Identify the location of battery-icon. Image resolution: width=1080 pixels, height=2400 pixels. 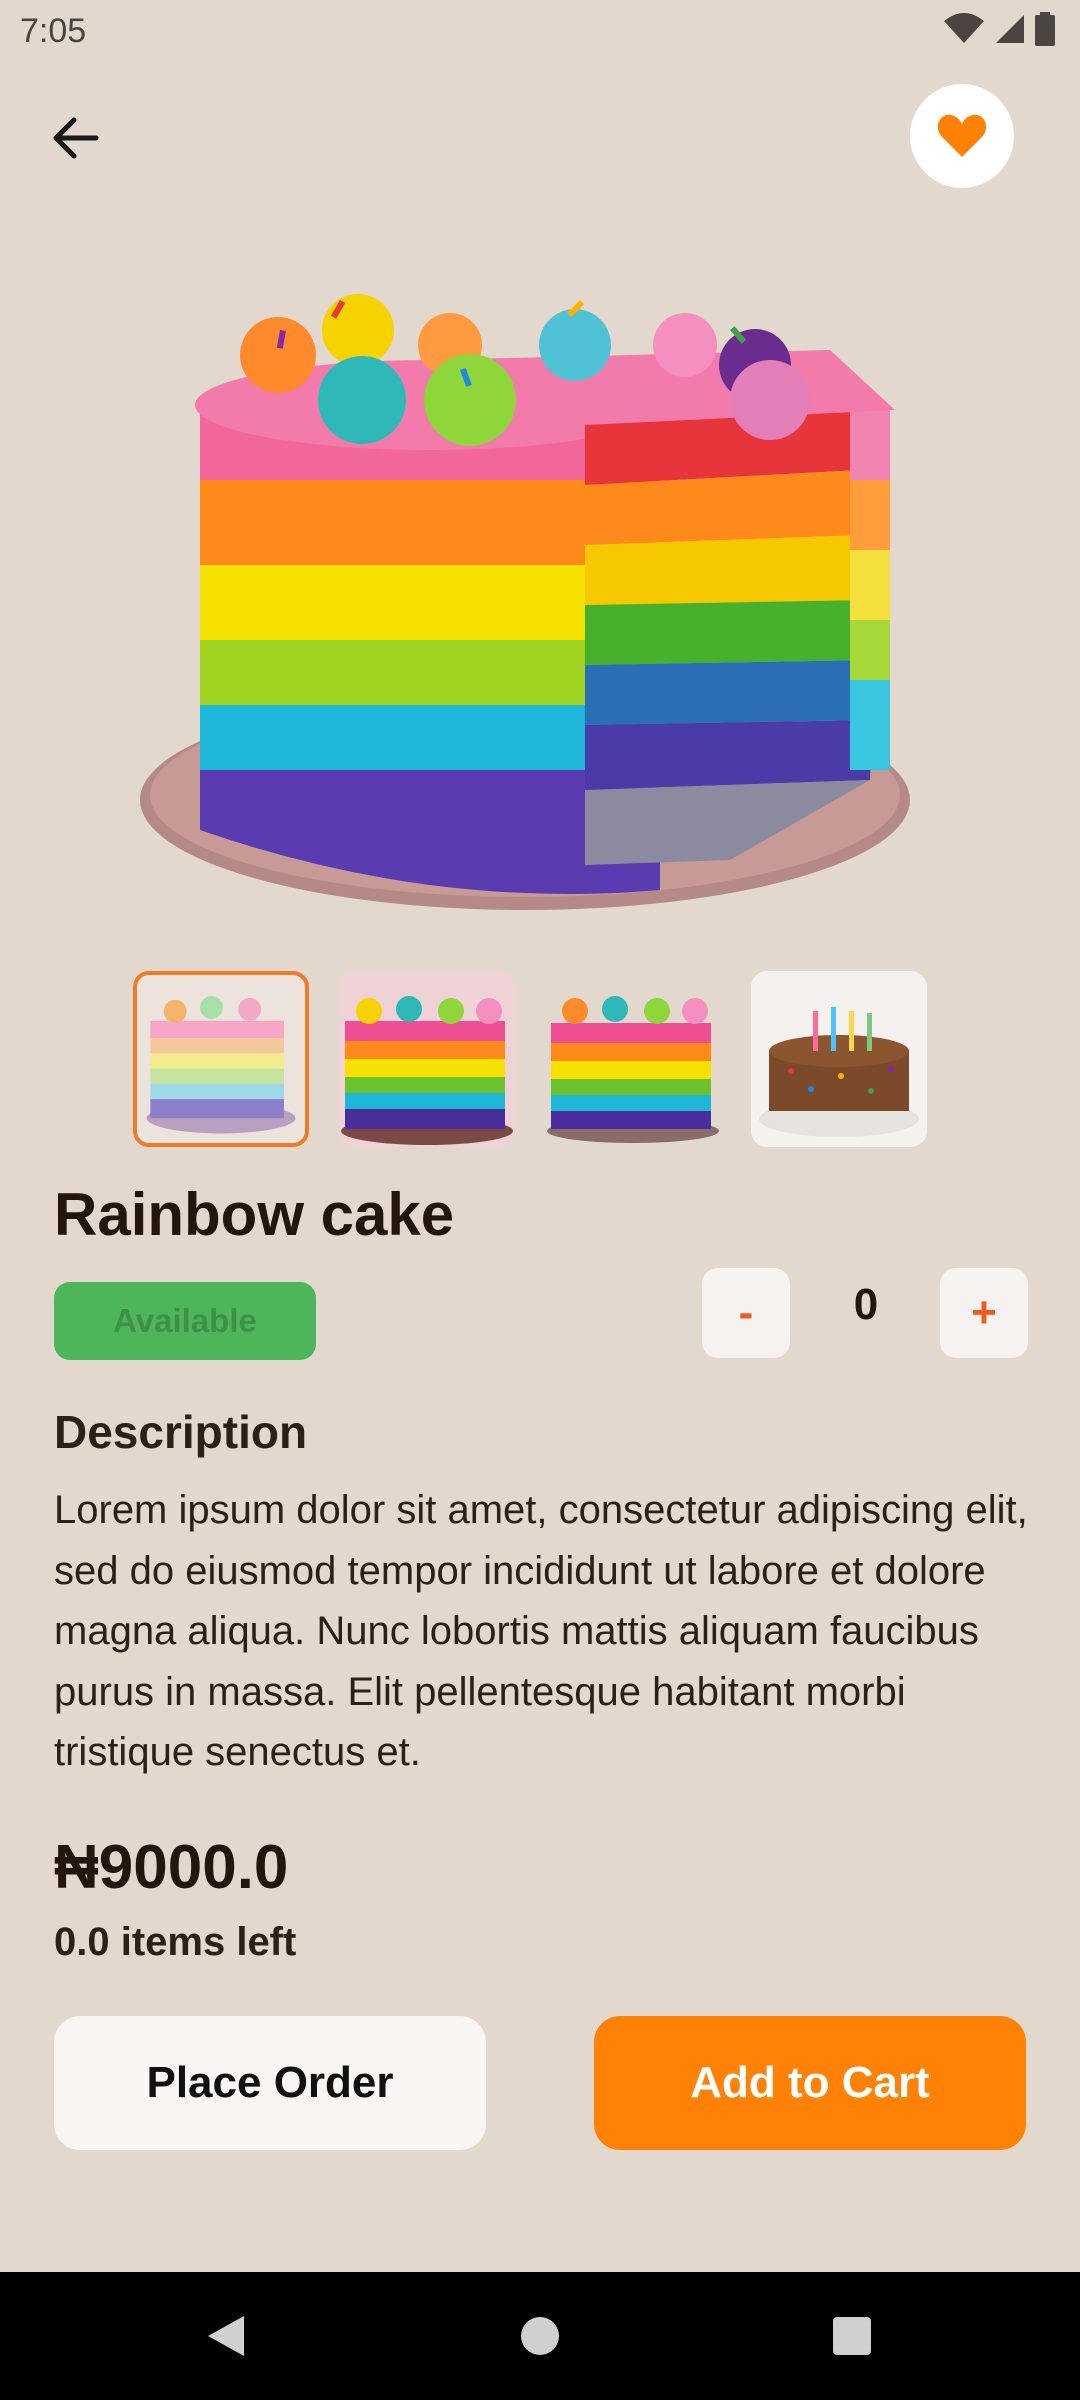
(1045, 29).